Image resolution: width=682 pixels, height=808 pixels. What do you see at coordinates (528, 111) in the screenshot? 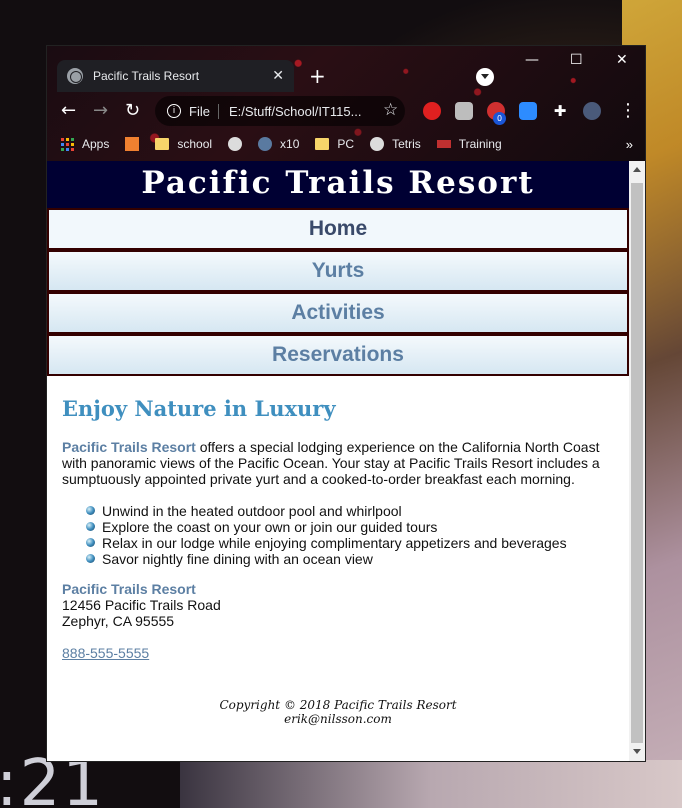
I see `zoom-icon` at bounding box center [528, 111].